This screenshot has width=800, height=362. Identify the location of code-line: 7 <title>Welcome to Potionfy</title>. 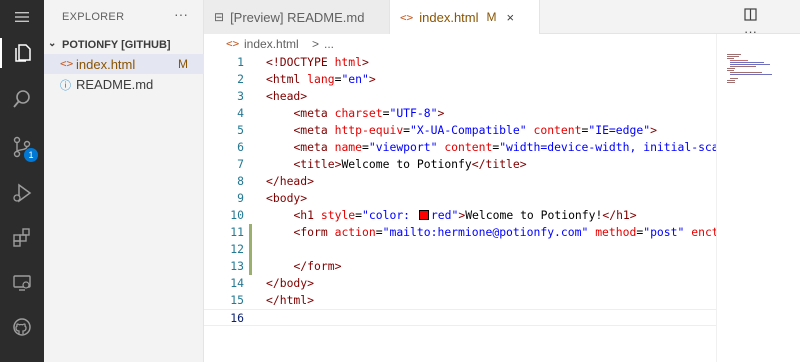
(460, 164).